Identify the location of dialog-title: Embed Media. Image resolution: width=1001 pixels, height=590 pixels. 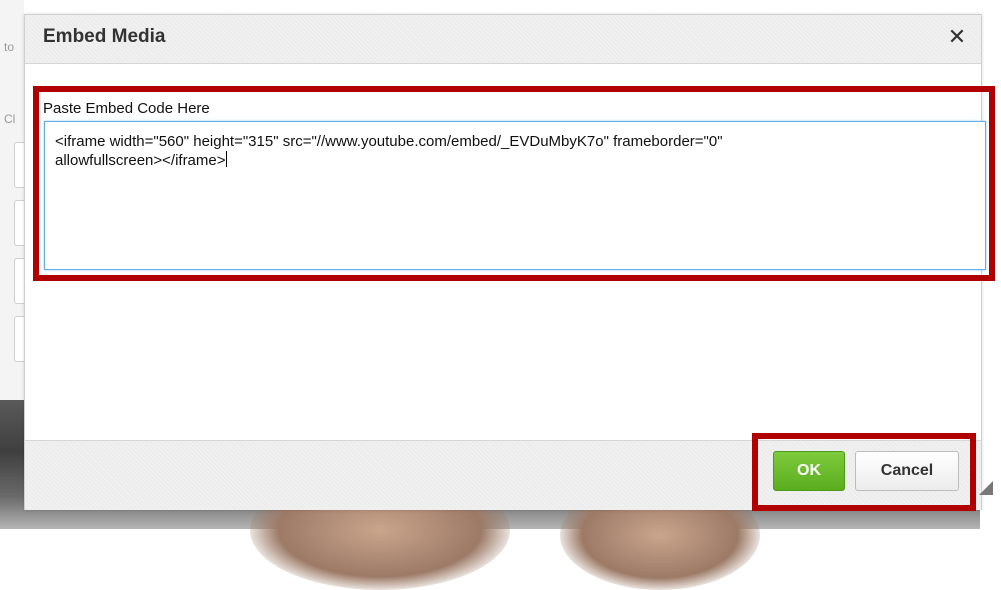
(104, 36).